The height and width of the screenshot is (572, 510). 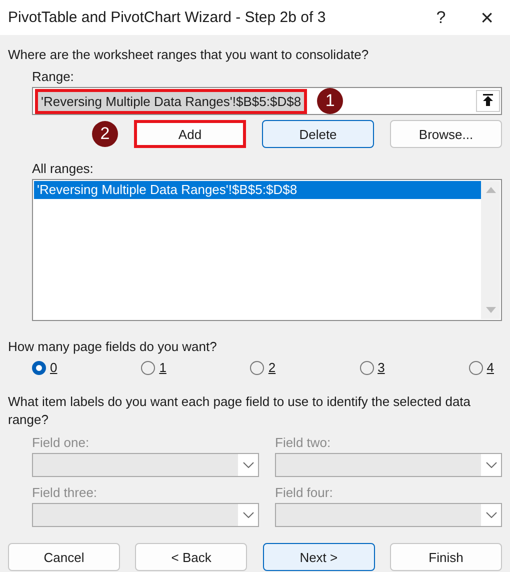 I want to click on arrow-up-icon, so click(x=488, y=101).